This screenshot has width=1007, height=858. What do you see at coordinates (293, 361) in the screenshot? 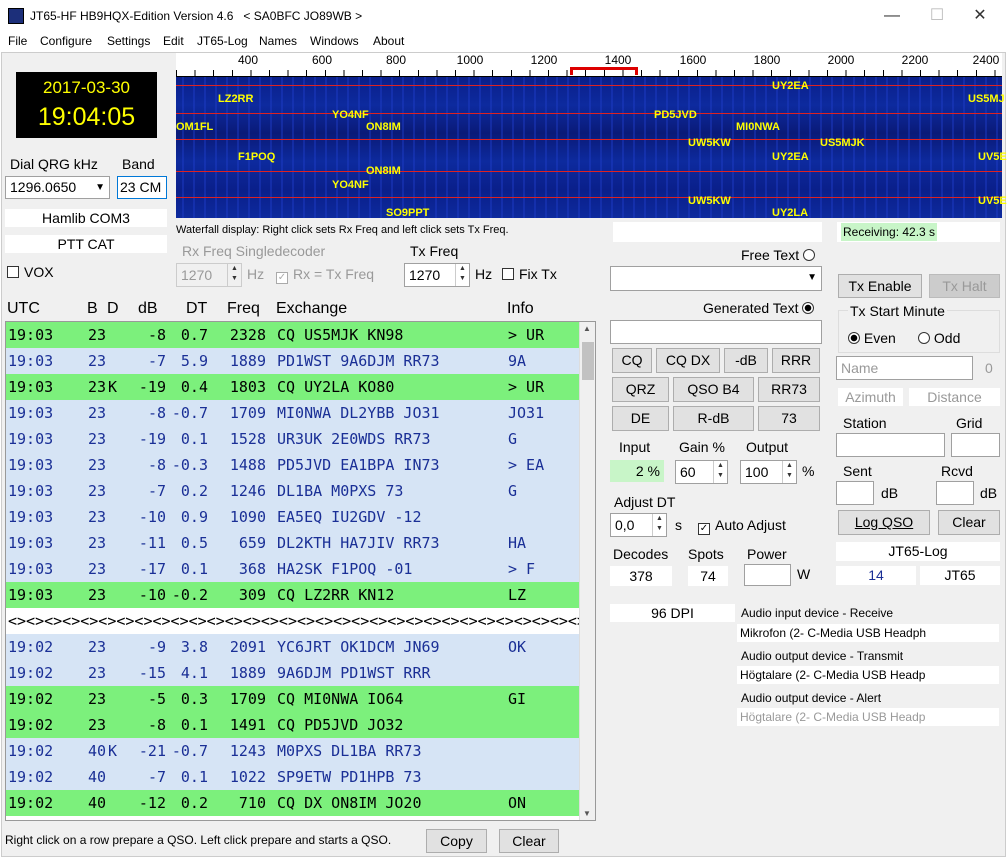
I see `decode-row: 19:03 23 -7 5.9 1889 PD1WST 9A6DJM RR73 9A` at bounding box center [293, 361].